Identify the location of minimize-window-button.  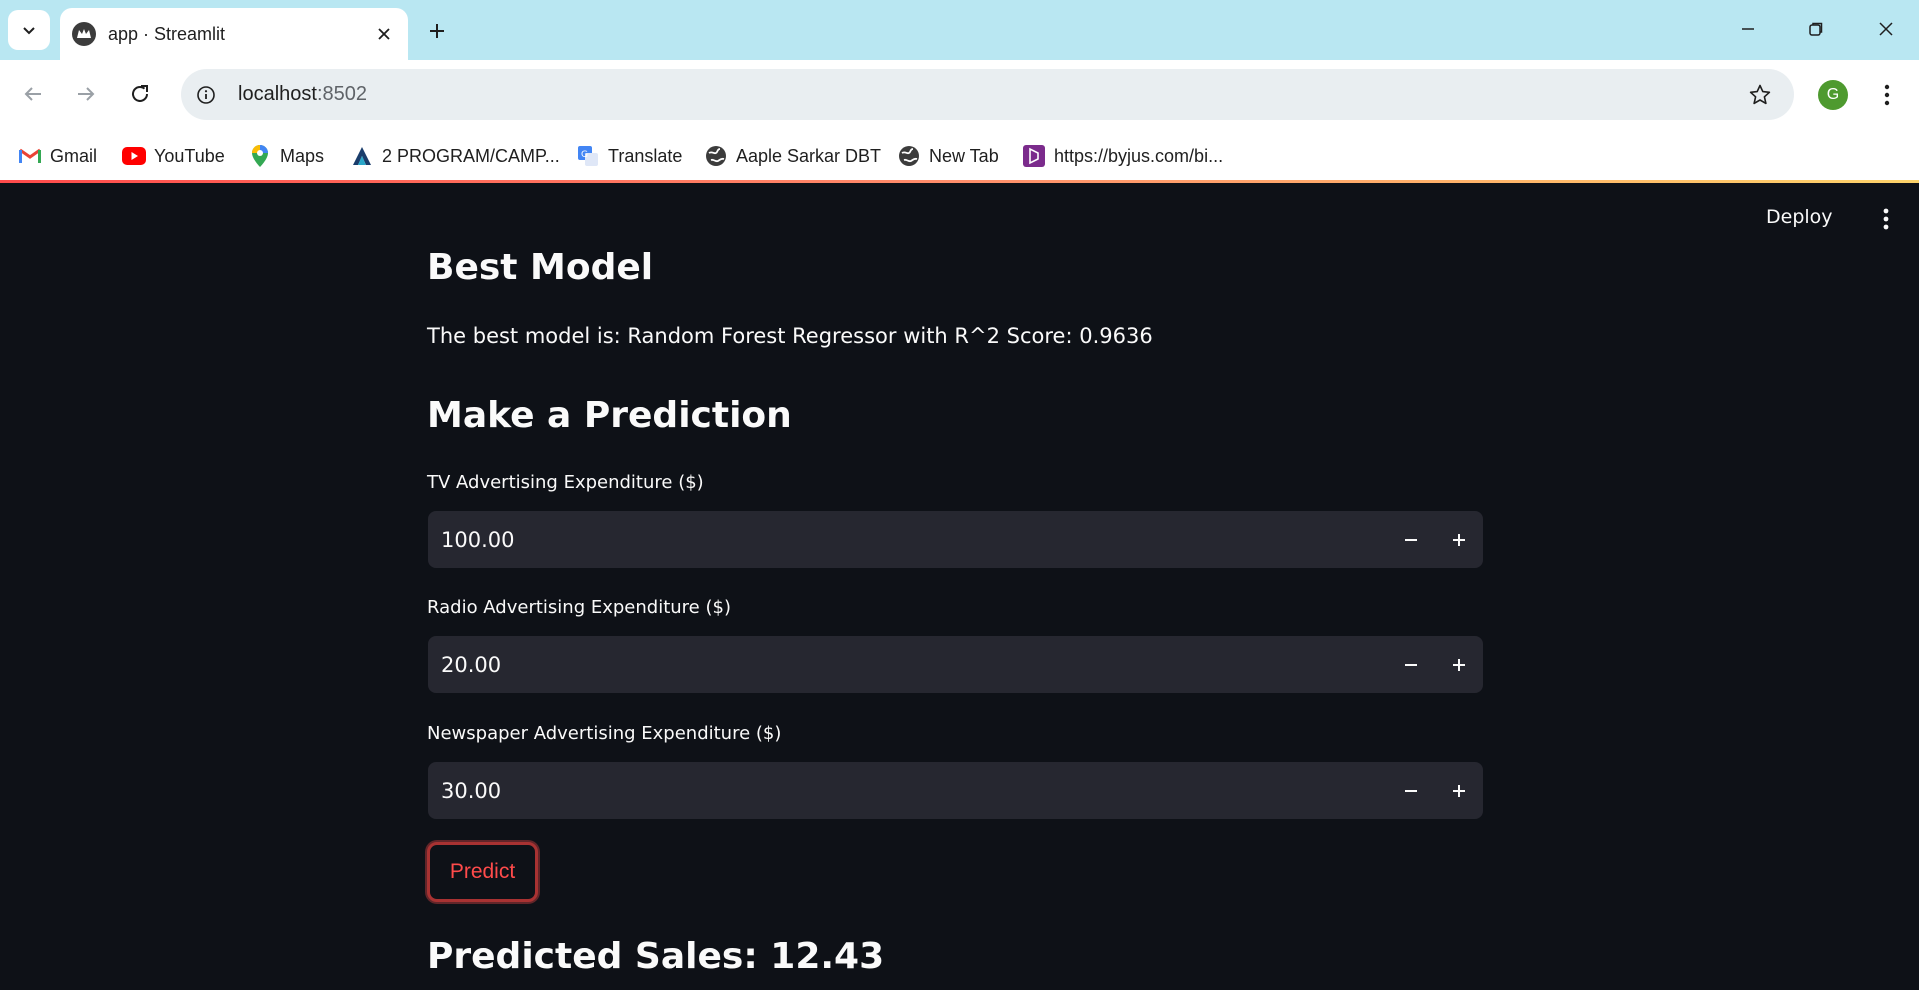
(1748, 29).